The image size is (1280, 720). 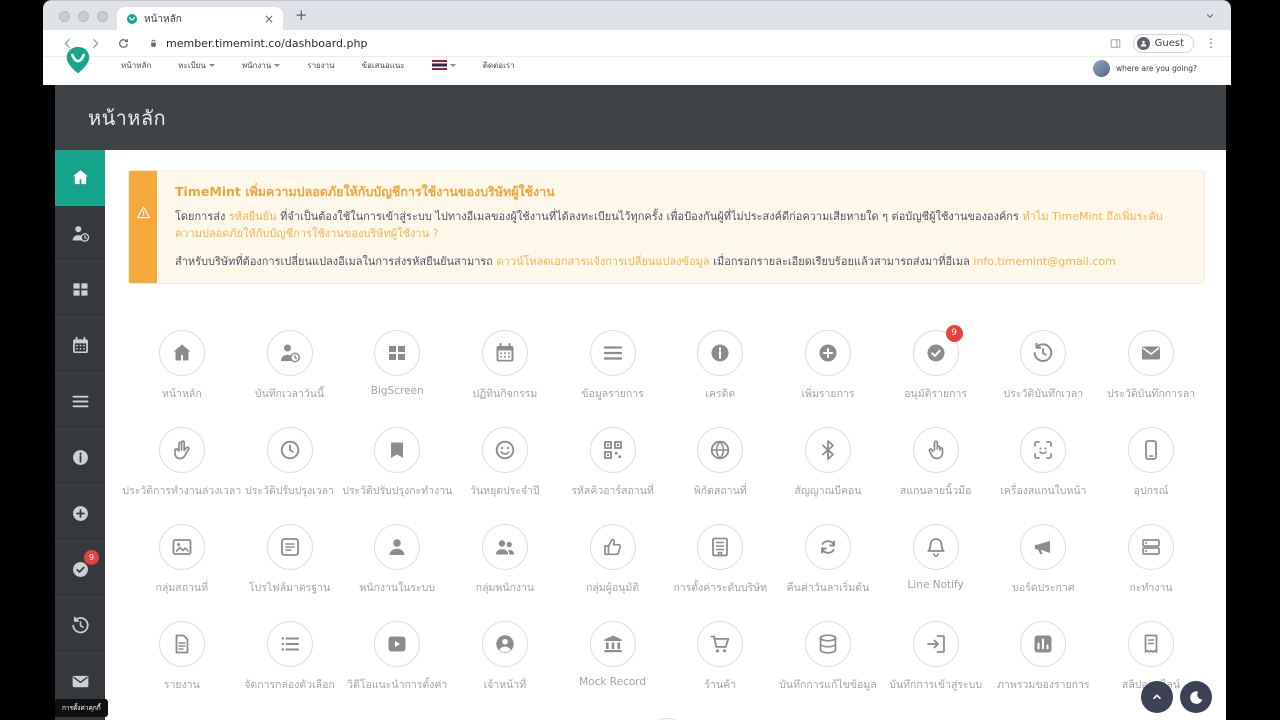 I want to click on grid-item-check-circle: 9 อนุมัติรายการ, so click(x=936, y=366).